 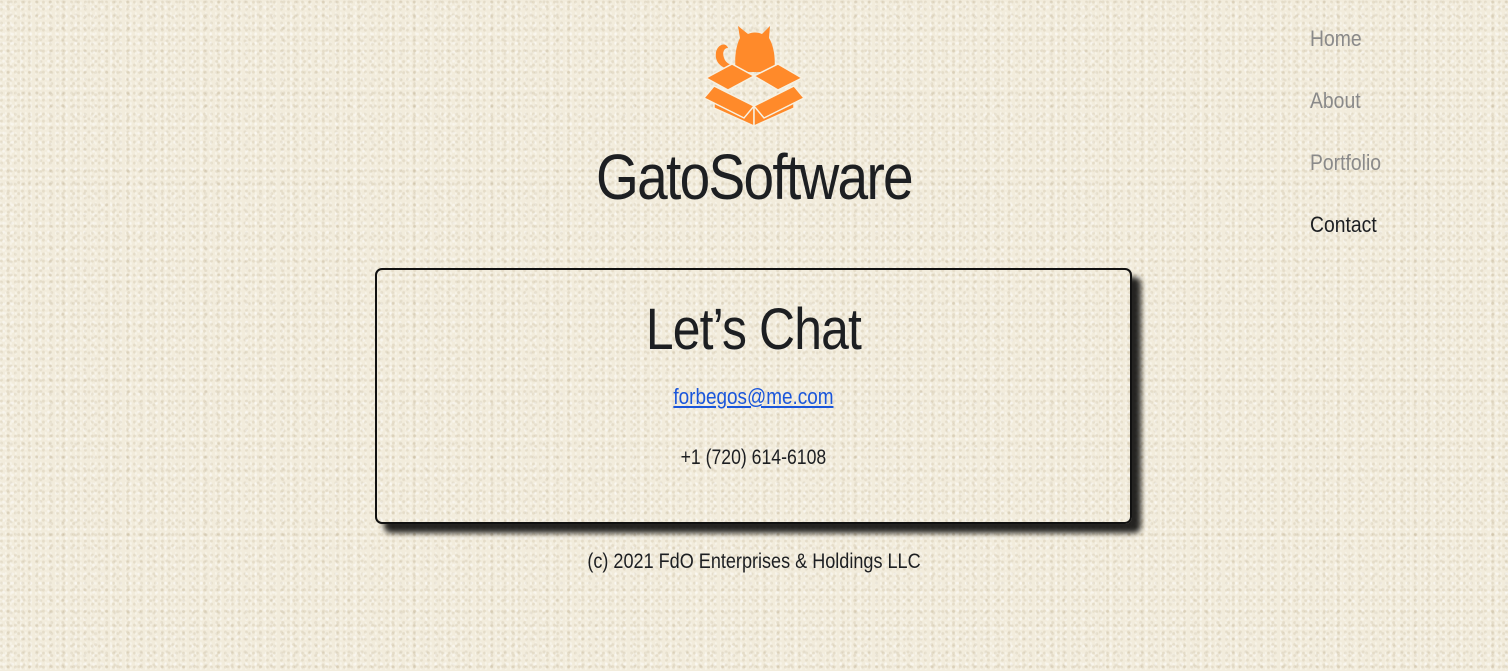 I want to click on email-link: forbegos@me.com, so click(x=754, y=397).